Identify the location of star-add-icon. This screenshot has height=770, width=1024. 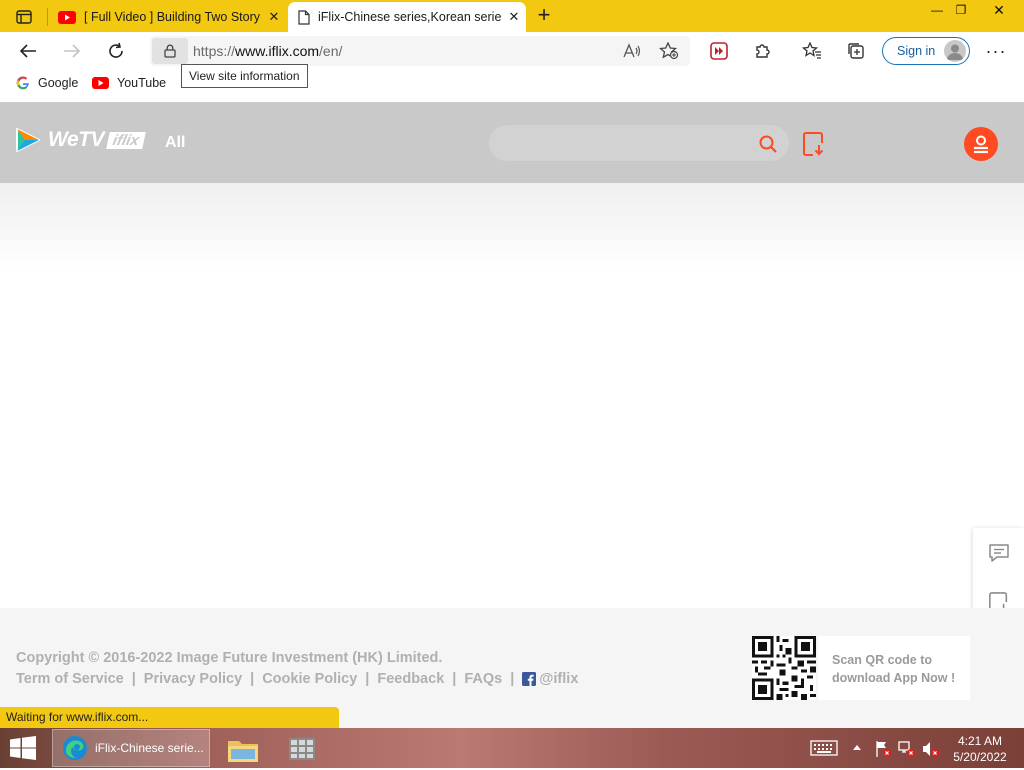
(669, 51).